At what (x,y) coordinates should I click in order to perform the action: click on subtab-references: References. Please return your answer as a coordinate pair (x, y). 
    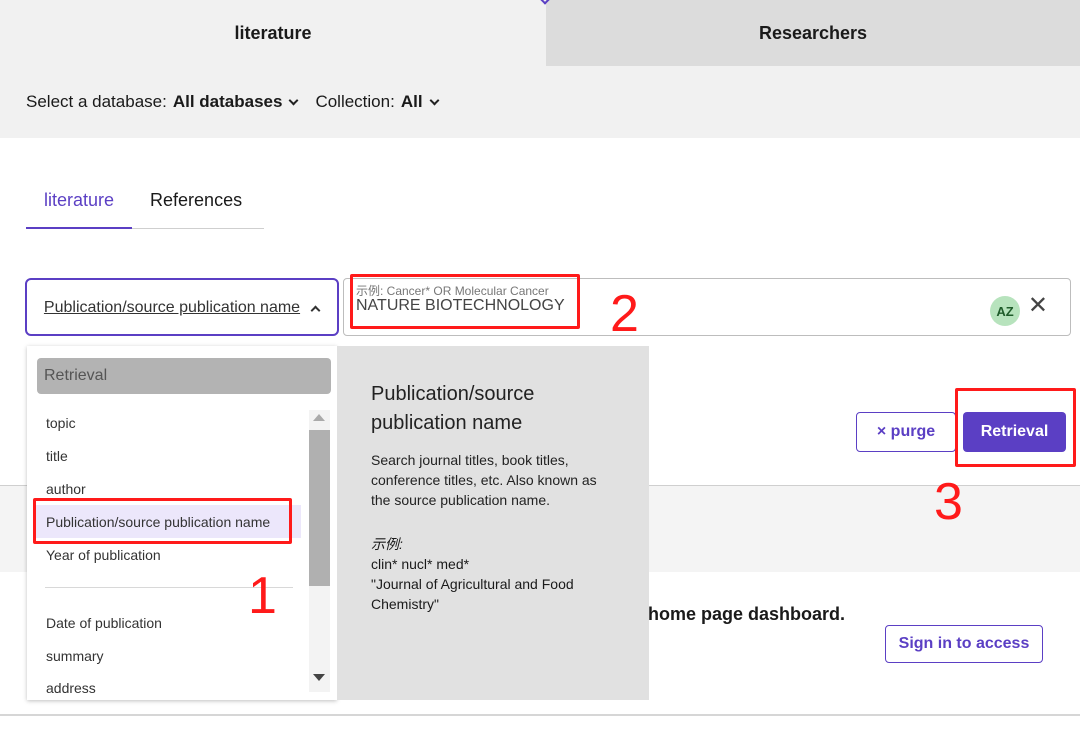
    Looking at the image, I should click on (196, 207).